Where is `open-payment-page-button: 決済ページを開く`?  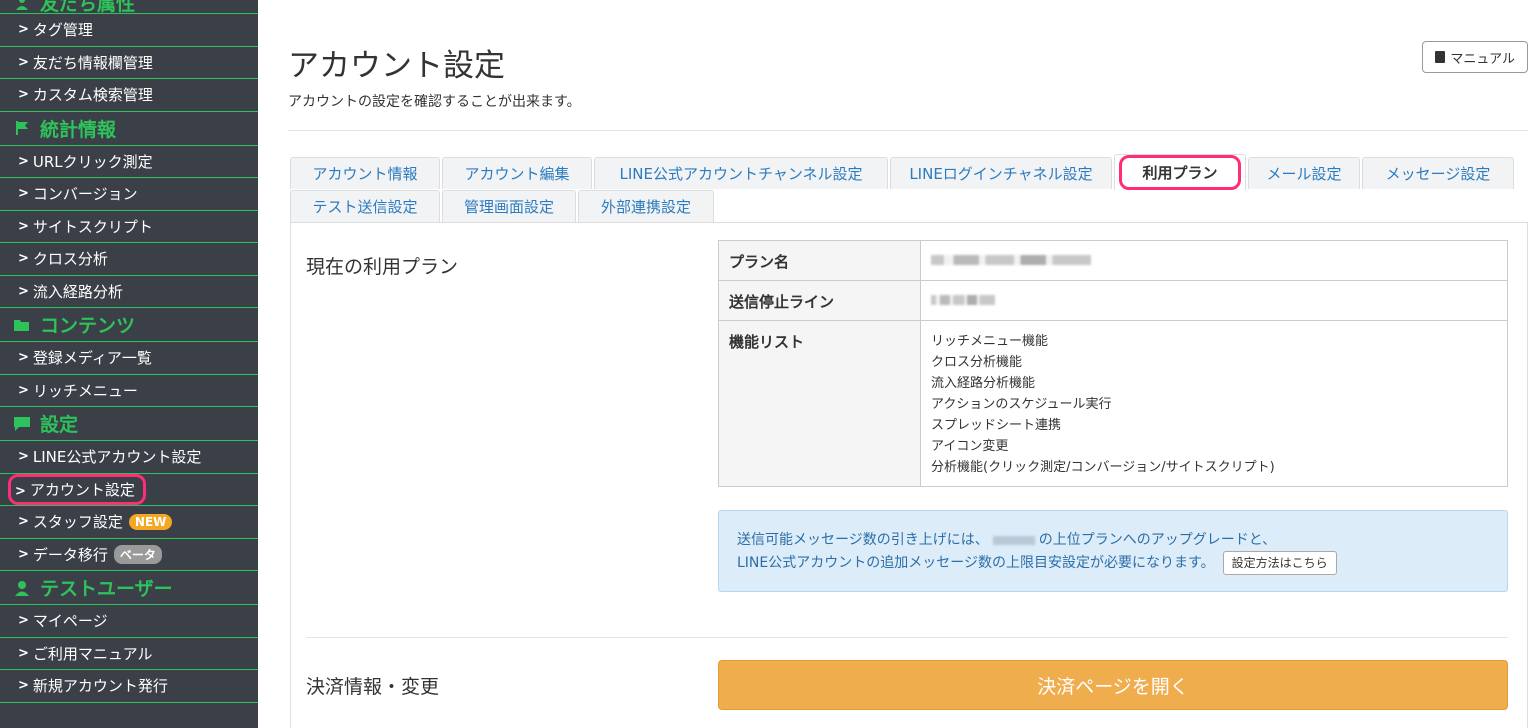
open-payment-page-button: 決済ページを開く is located at coordinates (1113, 685).